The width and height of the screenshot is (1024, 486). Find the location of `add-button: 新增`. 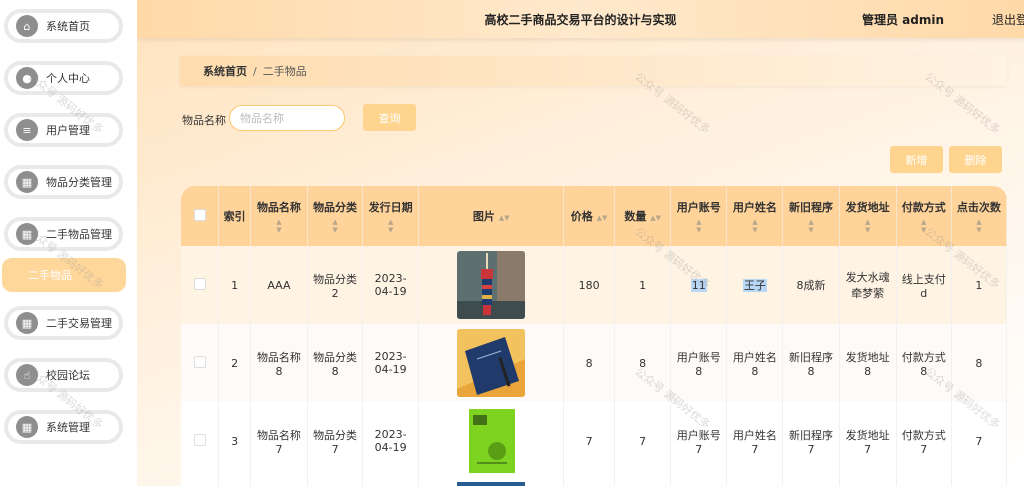

add-button: 新增 is located at coordinates (916, 159).